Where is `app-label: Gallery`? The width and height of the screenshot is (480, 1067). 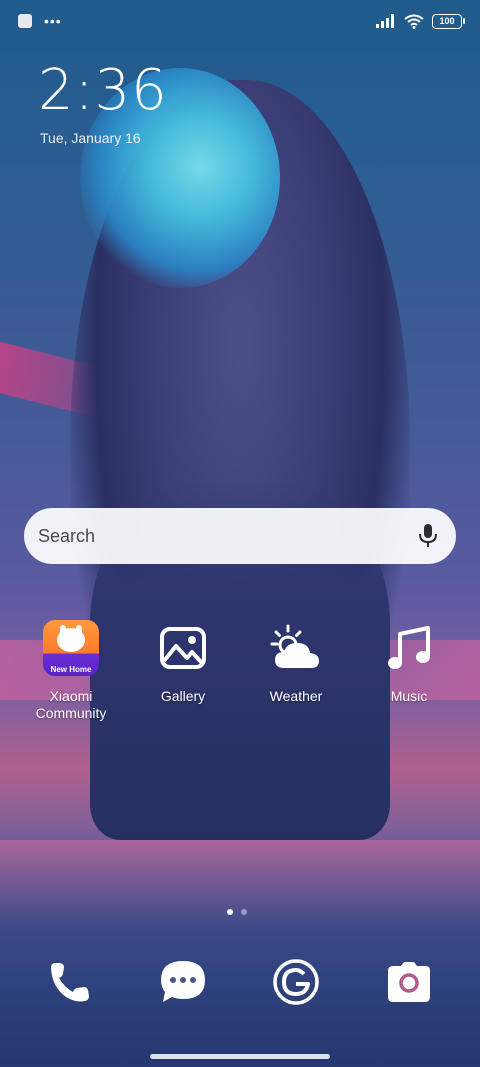 app-label: Gallery is located at coordinates (183, 696).